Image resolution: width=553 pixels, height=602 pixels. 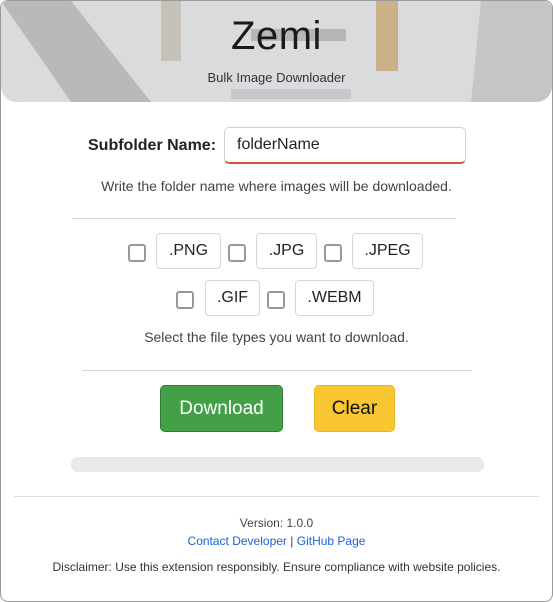 What do you see at coordinates (185, 300) in the screenshot?
I see `gif-checkbox` at bounding box center [185, 300].